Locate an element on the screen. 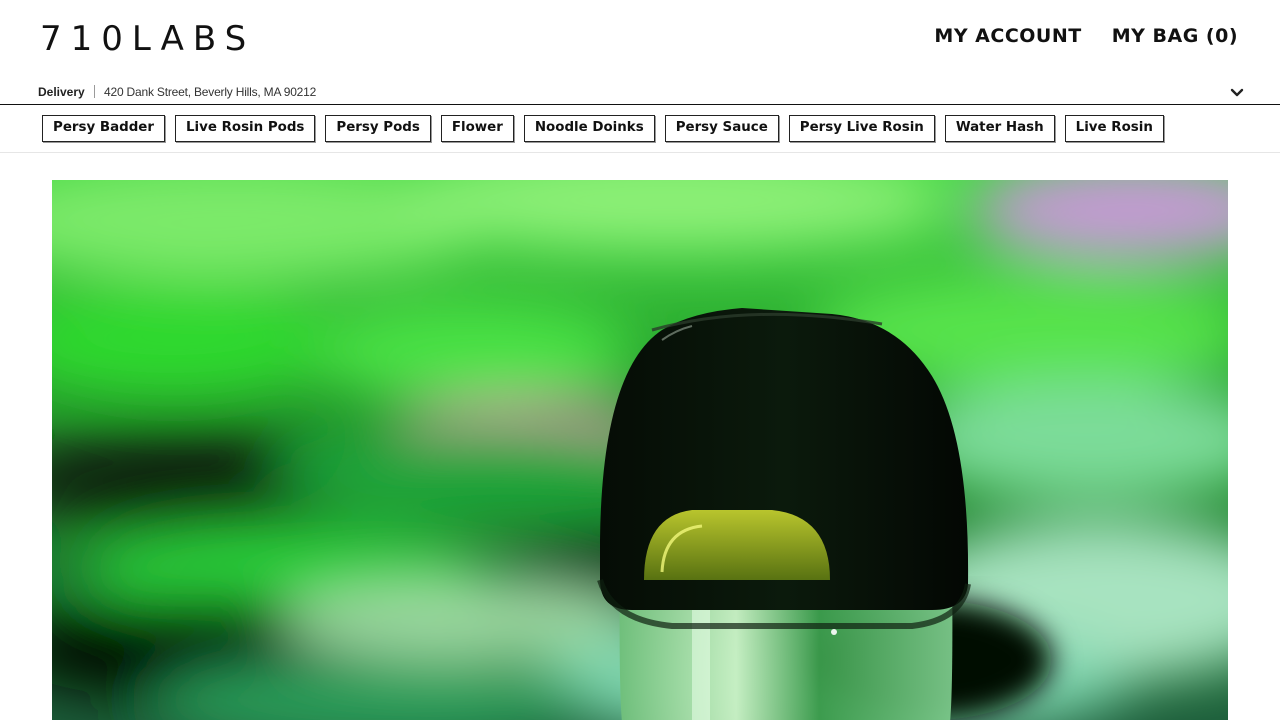  account-nav: MY ACCOUNT MY BAG (0) is located at coordinates (1086, 36).